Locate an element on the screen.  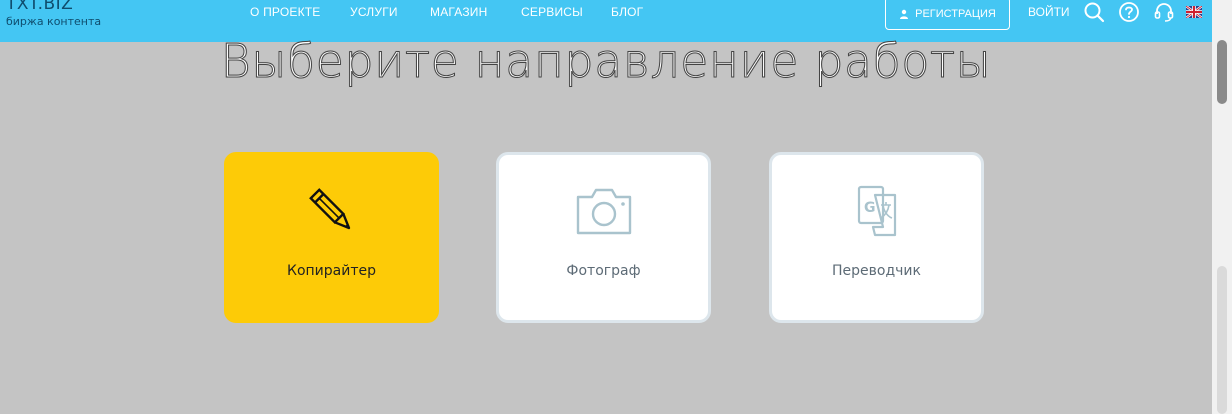
card-translator: G Переводчик is located at coordinates (876, 237).